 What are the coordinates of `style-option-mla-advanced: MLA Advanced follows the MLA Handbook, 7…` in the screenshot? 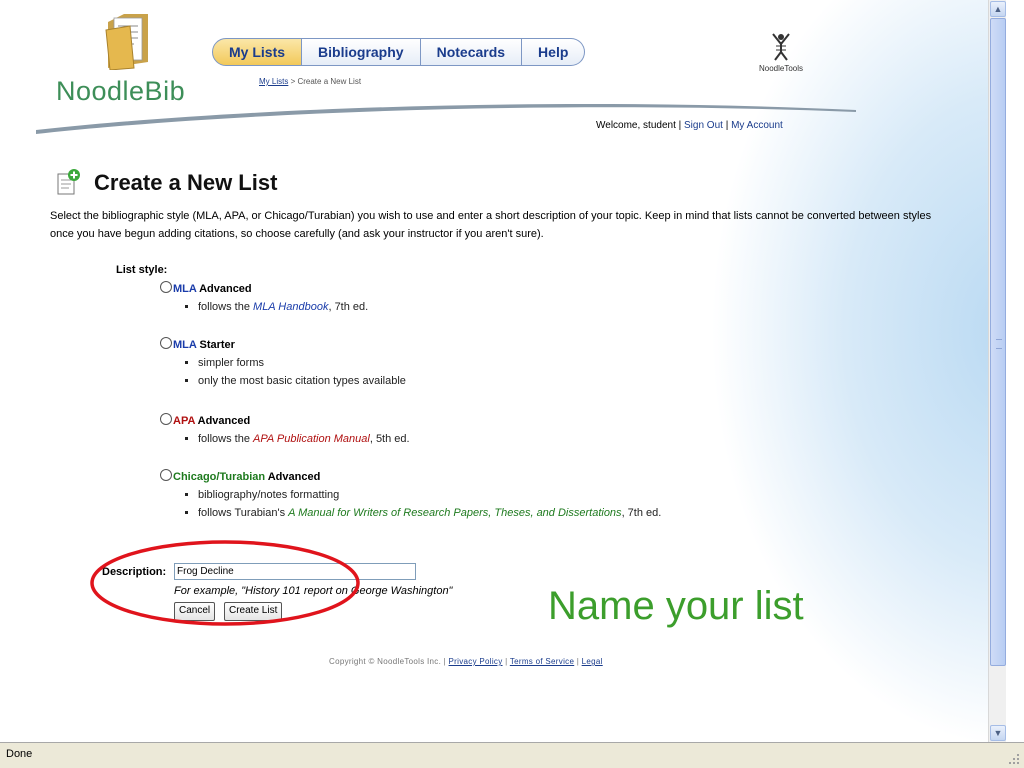 It's located at (264, 298).